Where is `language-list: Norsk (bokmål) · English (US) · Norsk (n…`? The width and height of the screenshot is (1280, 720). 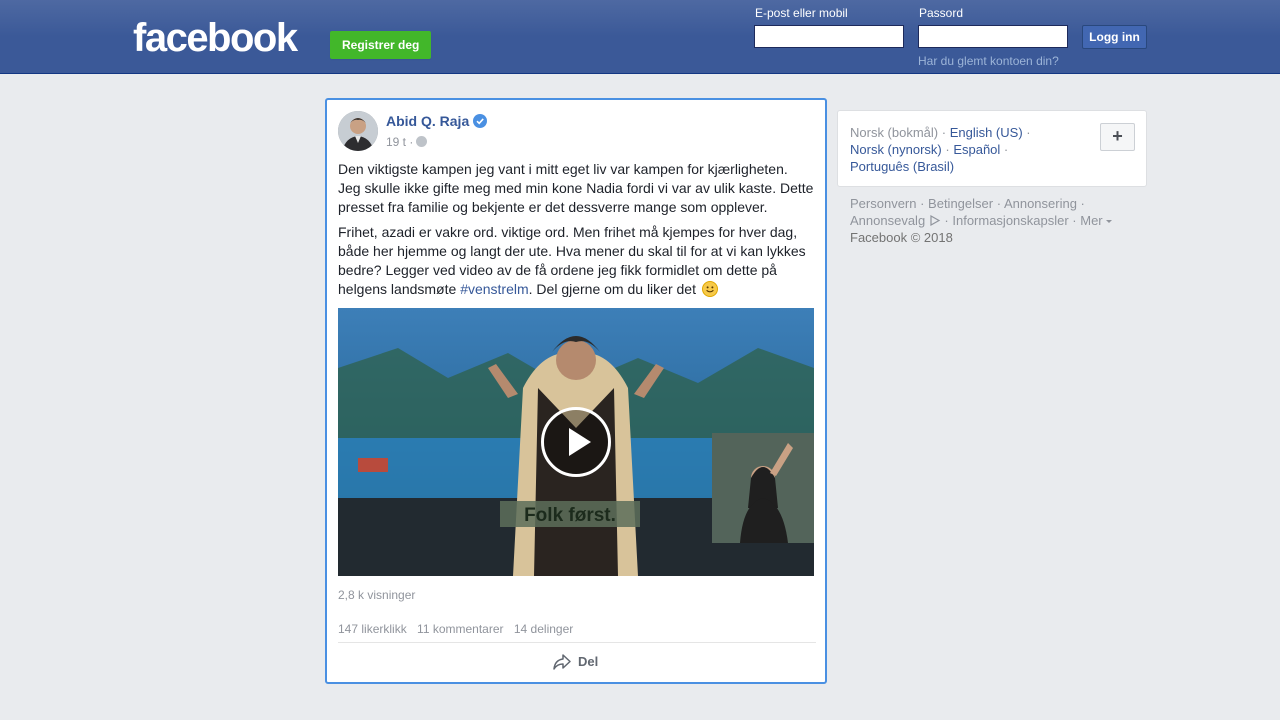
language-list: Norsk (bokmål) · English (US) · Norsk (n… is located at coordinates (940, 149).